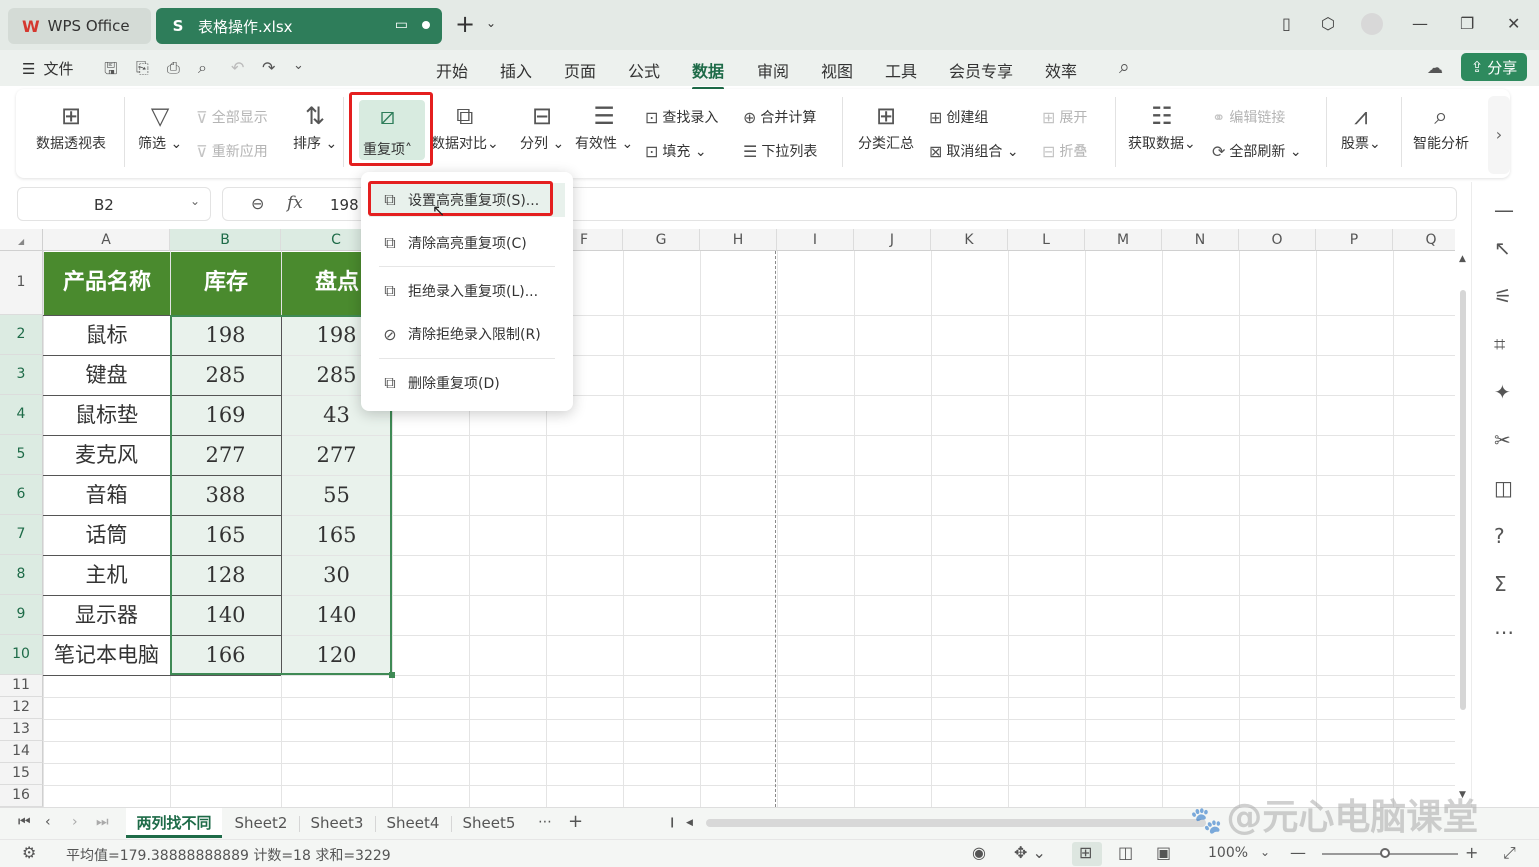 The image size is (1539, 867). I want to click on column-header-b: B, so click(225, 240).